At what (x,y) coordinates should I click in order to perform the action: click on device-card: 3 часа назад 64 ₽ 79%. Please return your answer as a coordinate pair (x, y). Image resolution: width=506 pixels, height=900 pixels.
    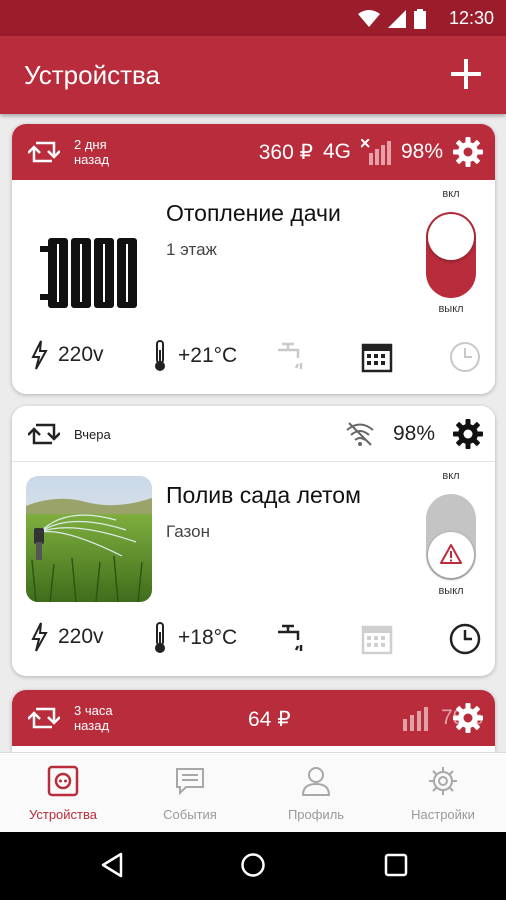
    Looking at the image, I should click on (253, 721).